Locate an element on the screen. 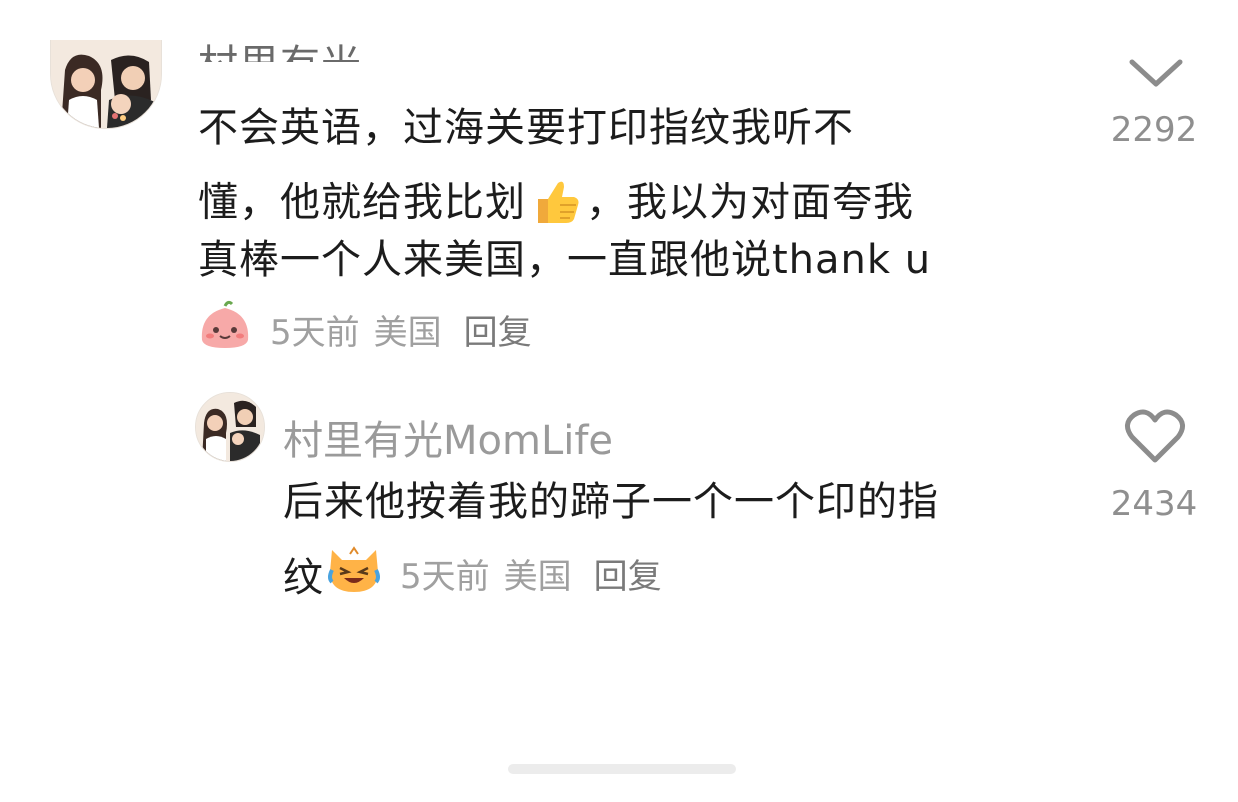  thumbs-up-icon is located at coordinates (556, 204).